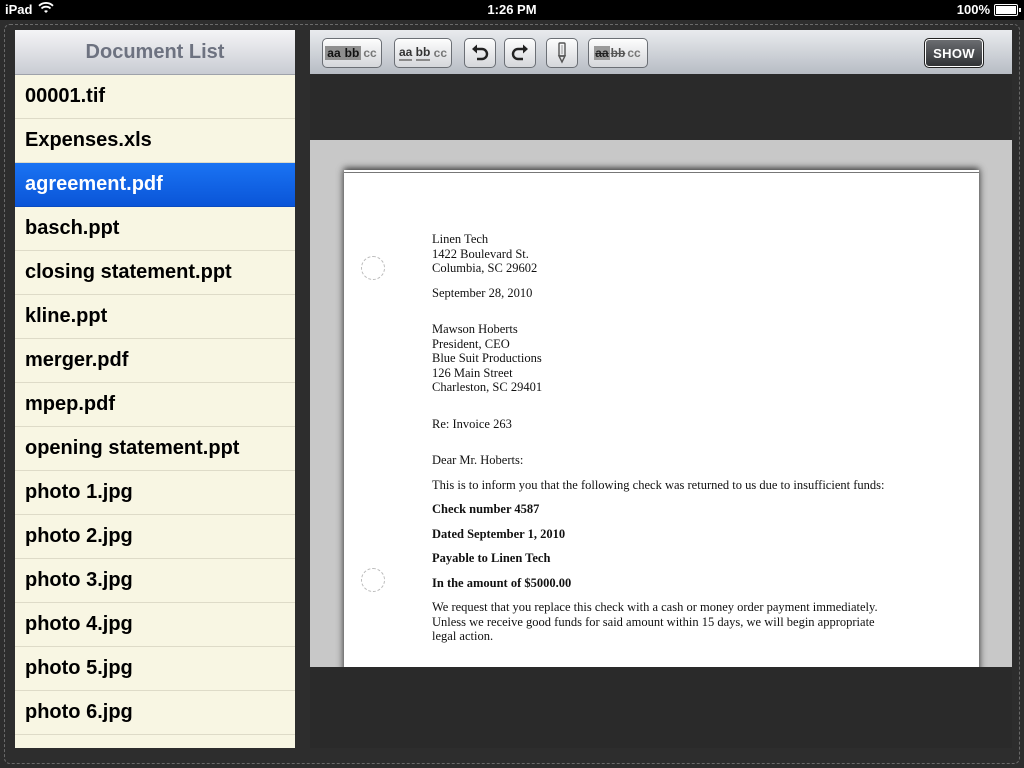 The width and height of the screenshot is (1024, 768). I want to click on highlight-sample-a: aa, so click(334, 53).